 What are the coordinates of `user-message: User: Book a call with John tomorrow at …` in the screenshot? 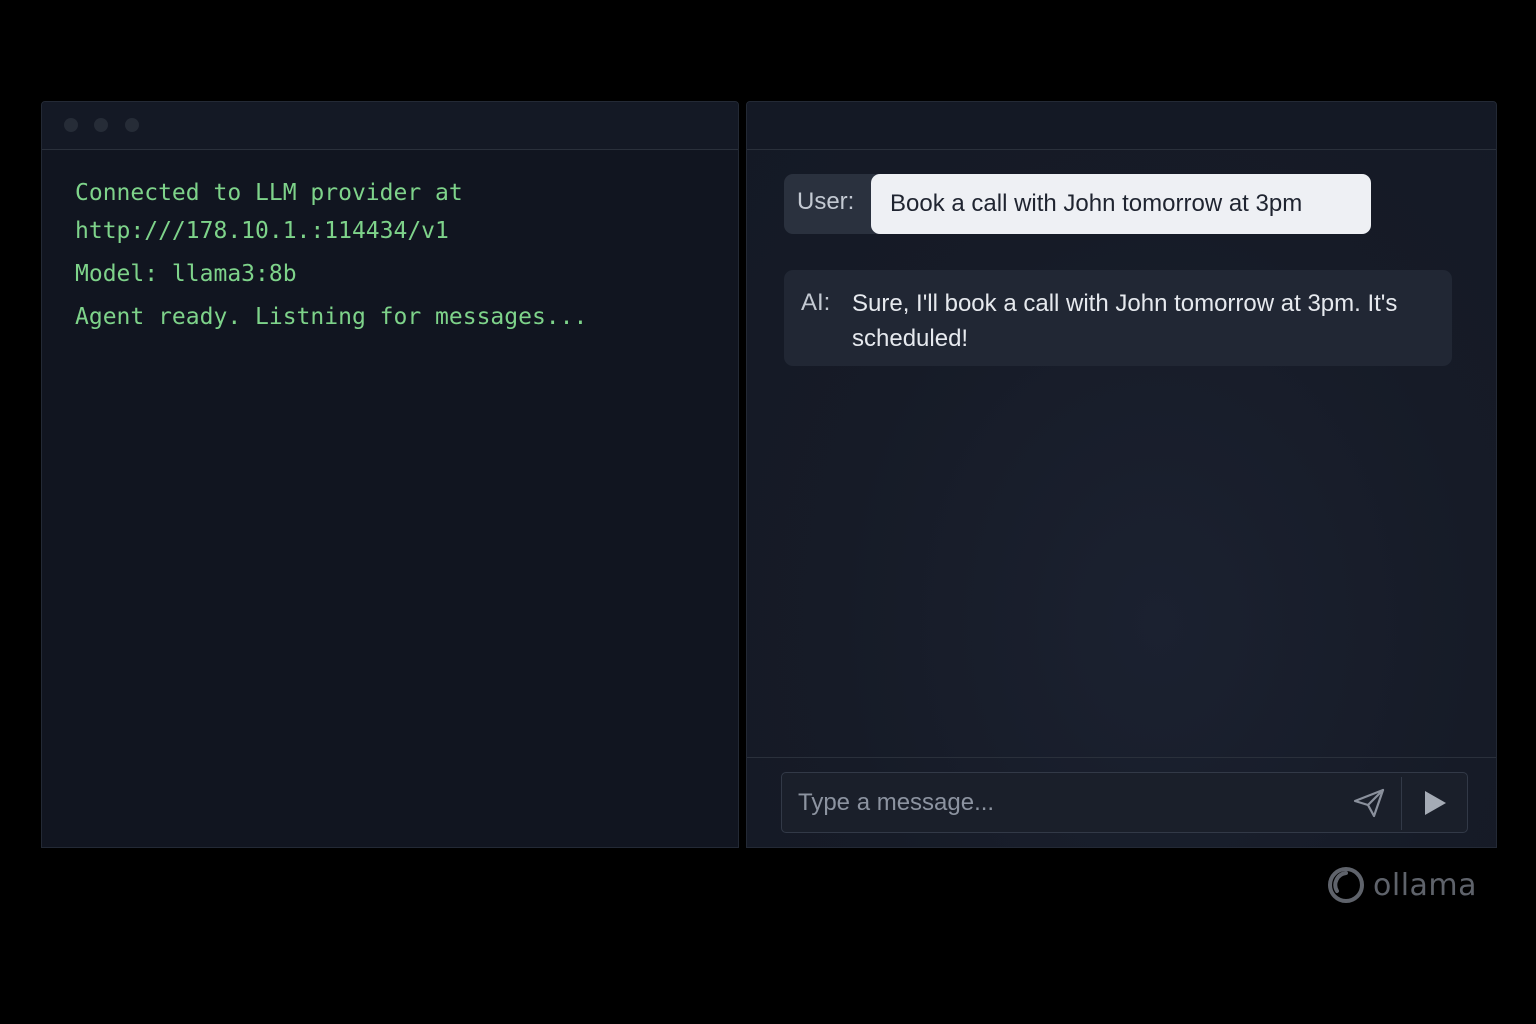 It's located at (1077, 204).